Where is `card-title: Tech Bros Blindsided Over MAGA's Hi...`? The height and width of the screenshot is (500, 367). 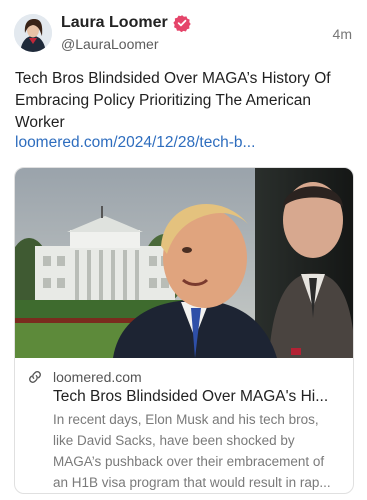 card-title: Tech Bros Blindsided Over MAGA's Hi... is located at coordinates (191, 396).